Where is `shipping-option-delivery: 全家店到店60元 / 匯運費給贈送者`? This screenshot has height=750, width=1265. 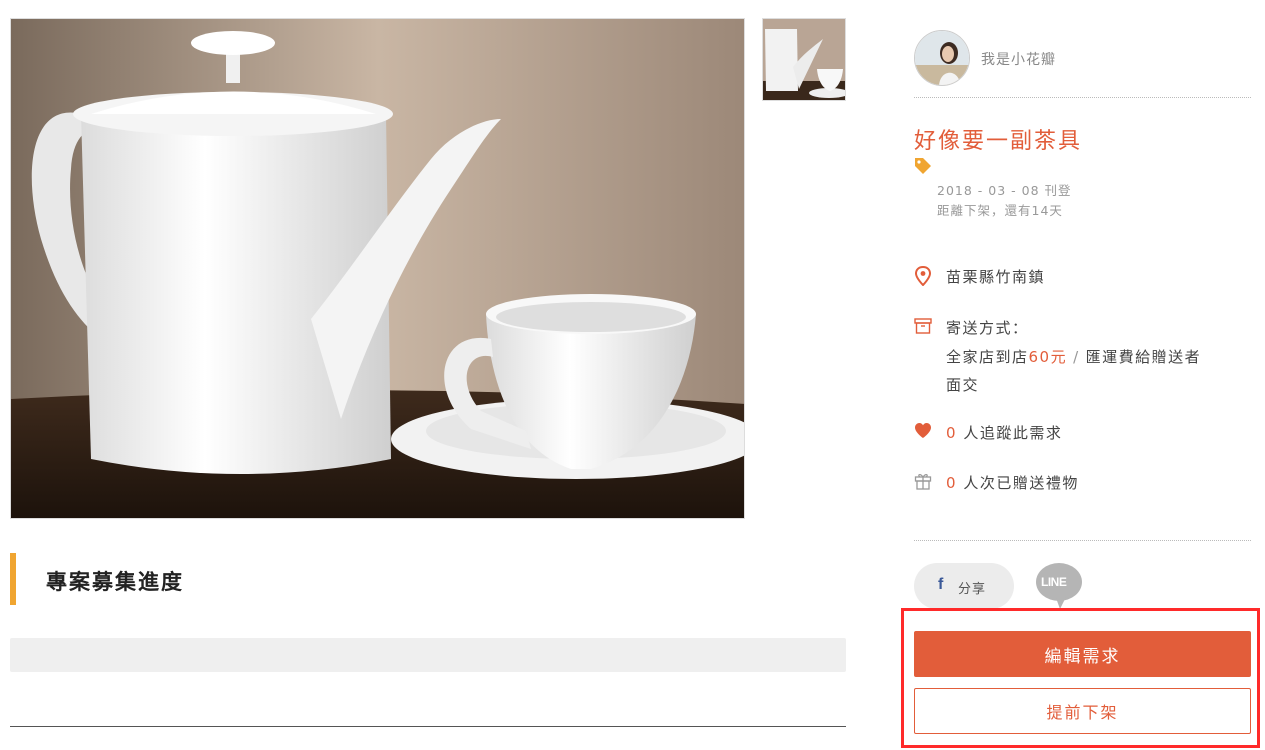 shipping-option-delivery: 全家店到店60元 / 匯運費給贈送者 is located at coordinates (1073, 356).